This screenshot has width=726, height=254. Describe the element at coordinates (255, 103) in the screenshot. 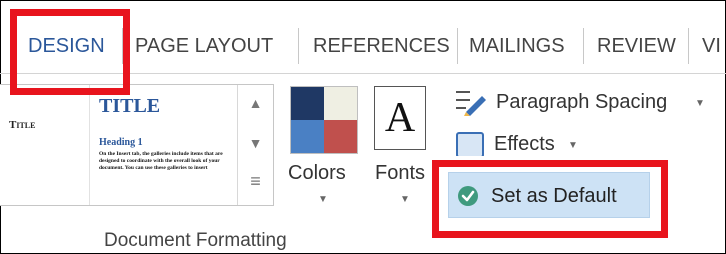

I see `scroll-up-button: ▲` at that location.